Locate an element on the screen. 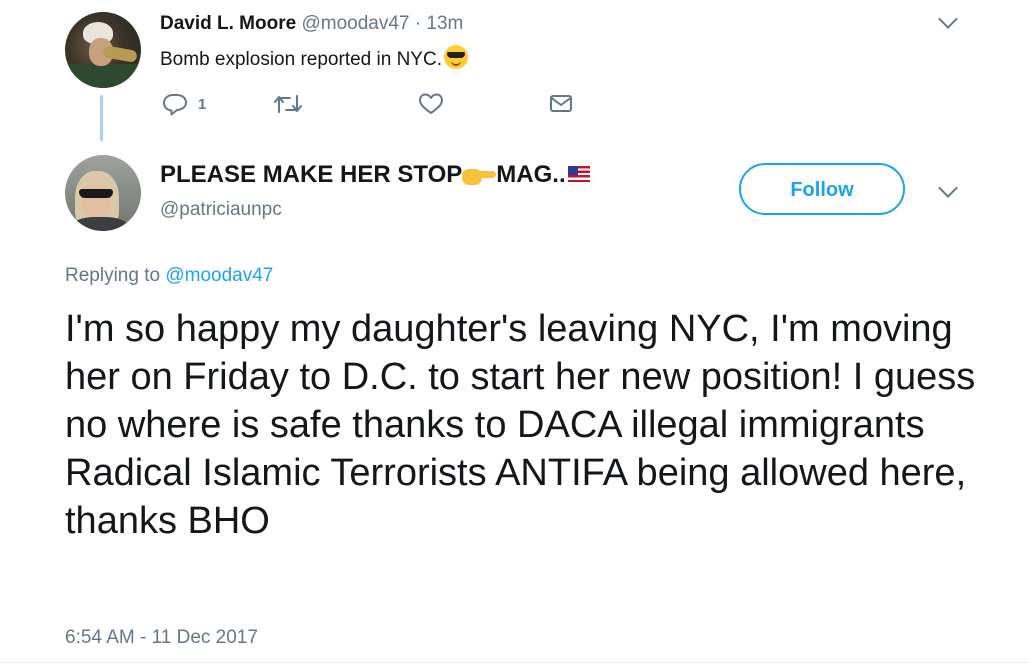  divider is located at coordinates (514, 662).